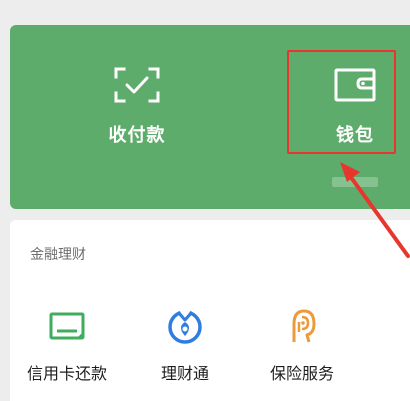  Describe the element at coordinates (58, 255) in the screenshot. I see `finance-section-title: 金融理财` at that location.